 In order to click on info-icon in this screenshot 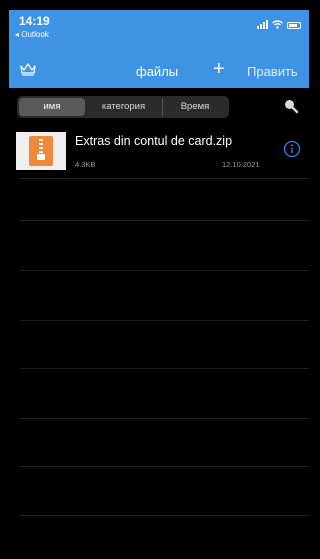, I will do `click(292, 149)`.